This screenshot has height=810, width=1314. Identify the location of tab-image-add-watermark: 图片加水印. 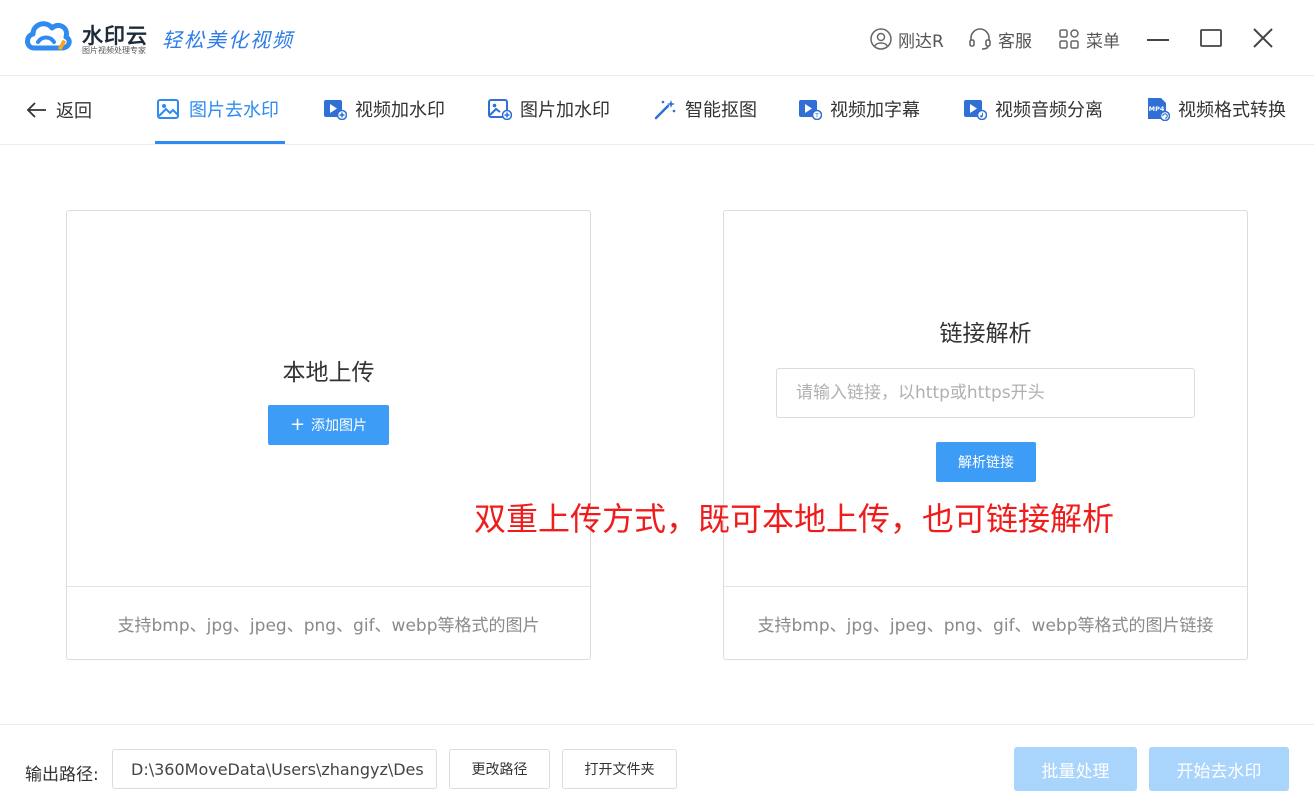
(549, 109).